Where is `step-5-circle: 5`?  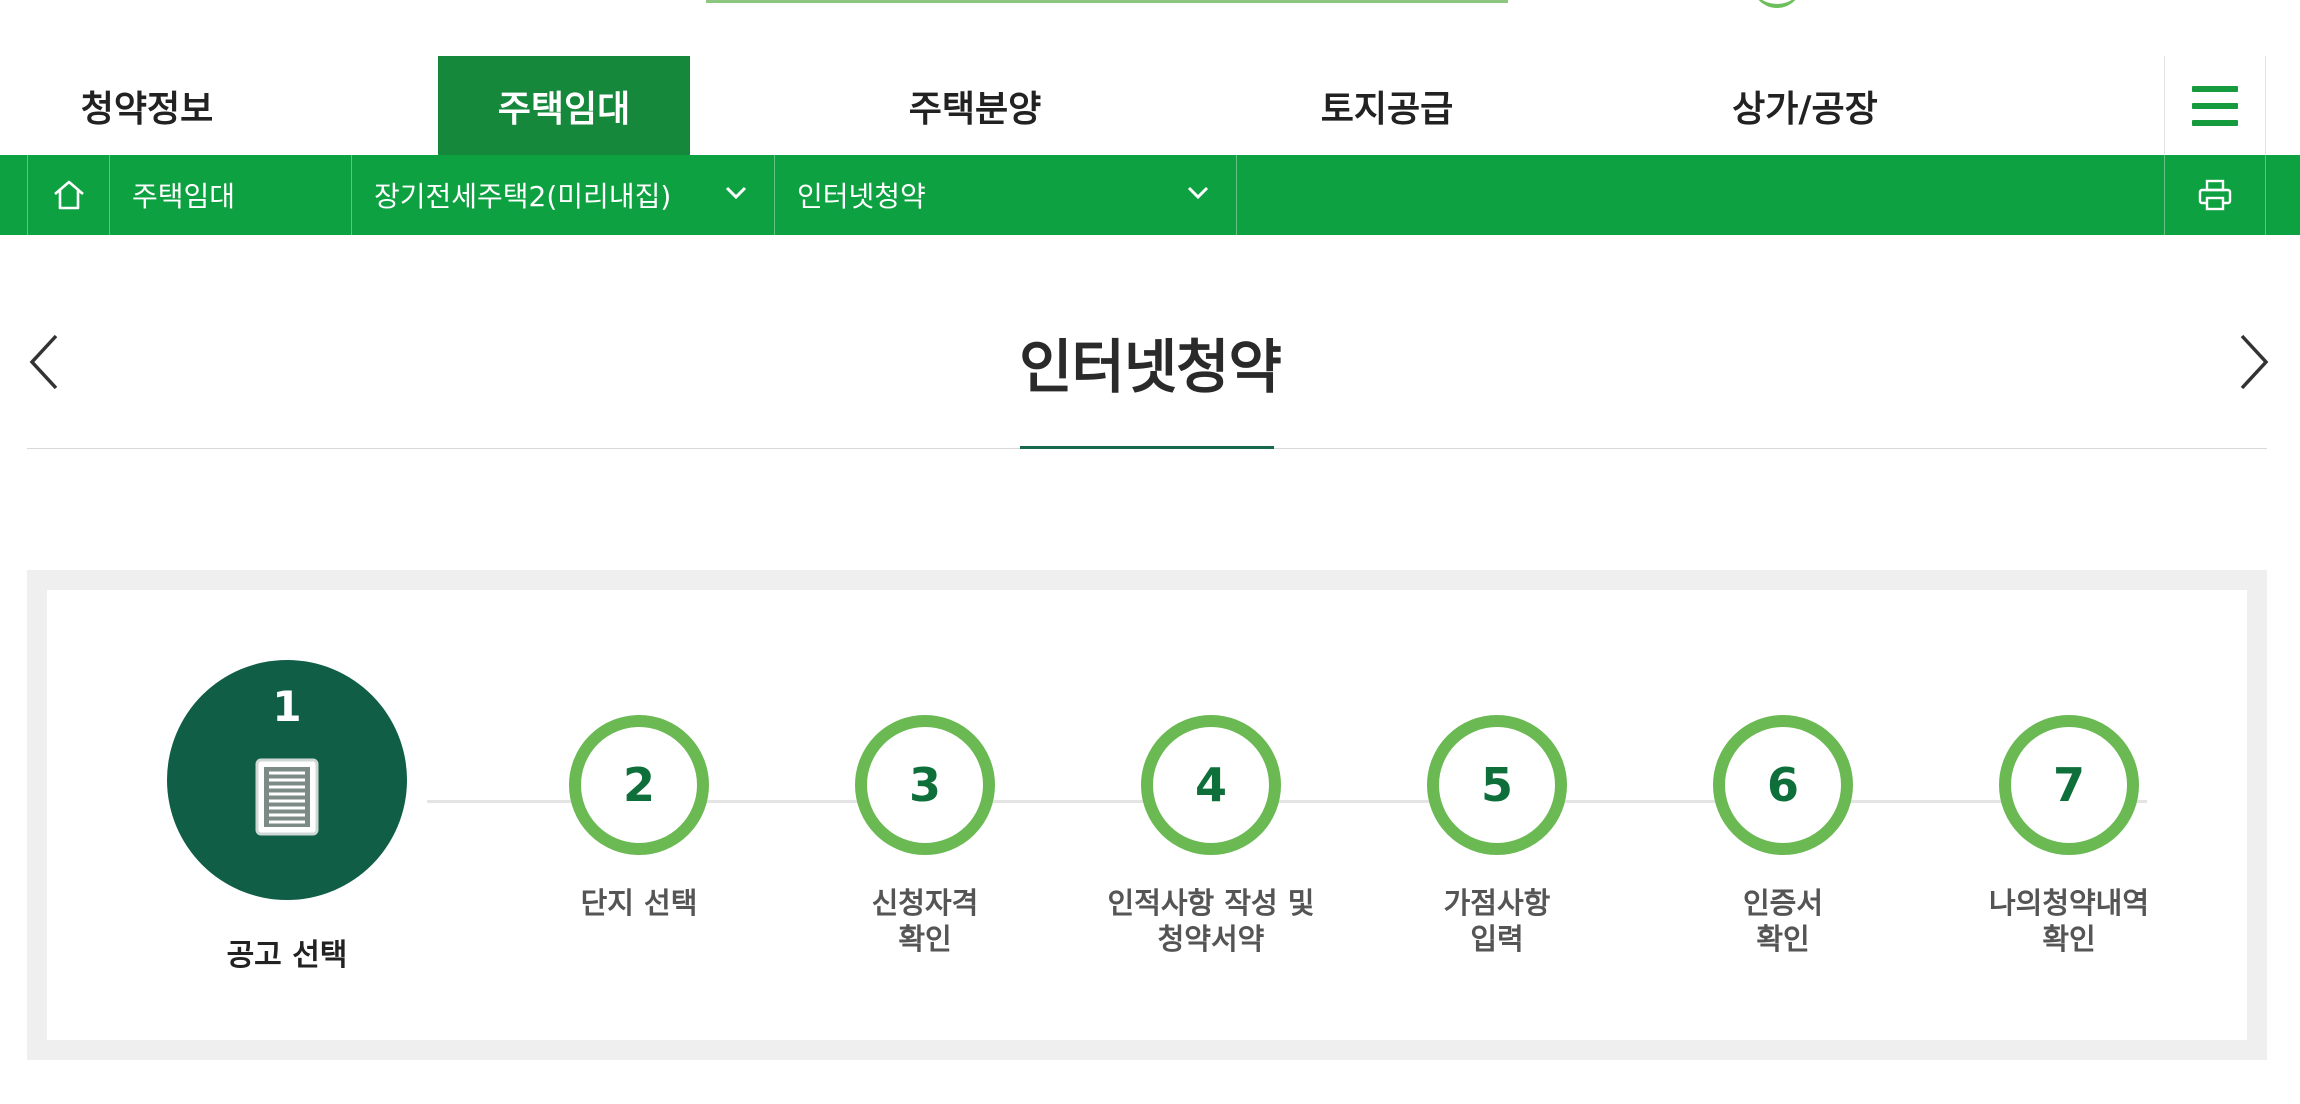 step-5-circle: 5 is located at coordinates (1497, 785).